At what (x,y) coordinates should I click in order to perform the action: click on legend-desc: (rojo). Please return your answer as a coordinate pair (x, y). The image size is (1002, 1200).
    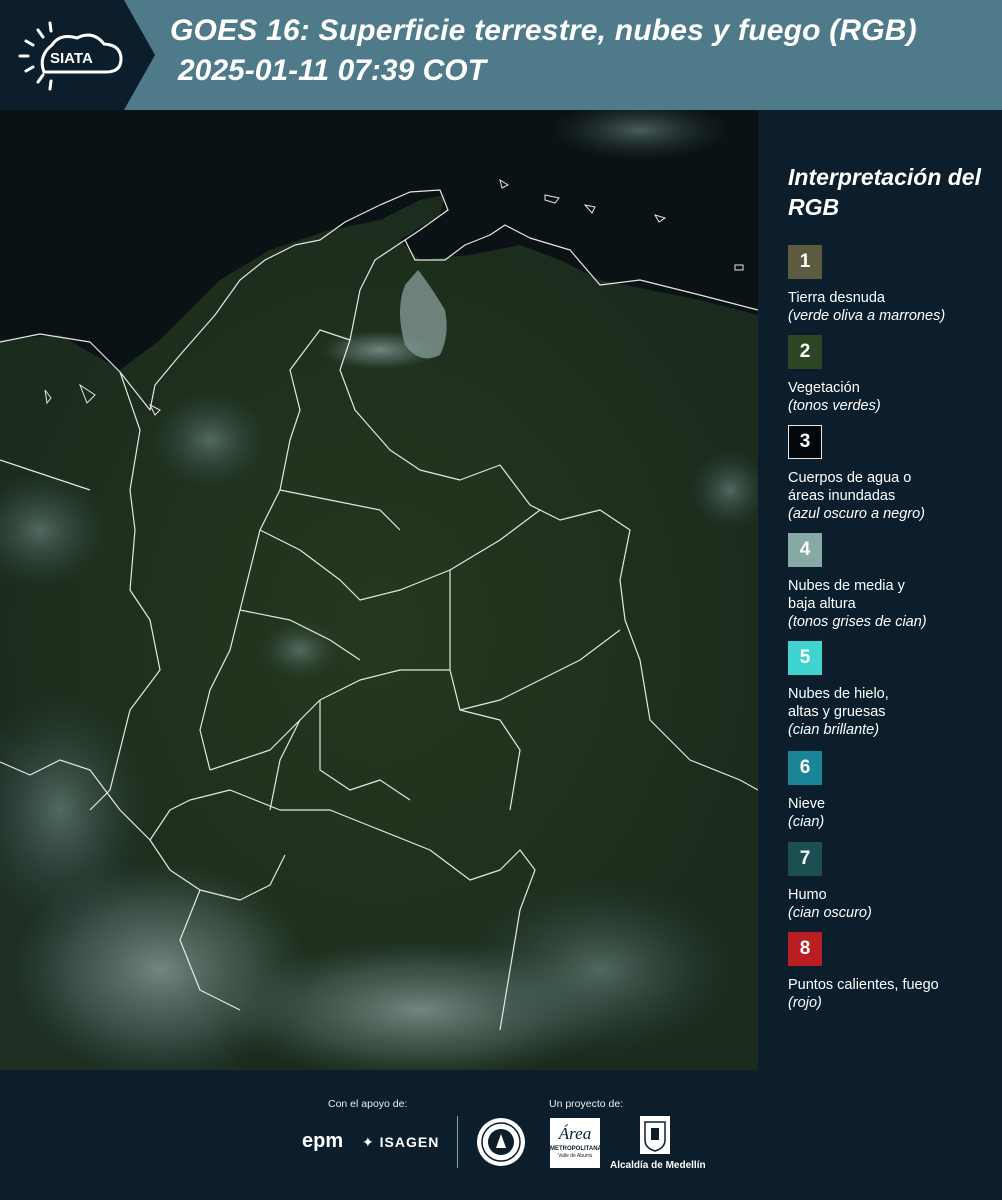
    Looking at the image, I should click on (805, 1003).